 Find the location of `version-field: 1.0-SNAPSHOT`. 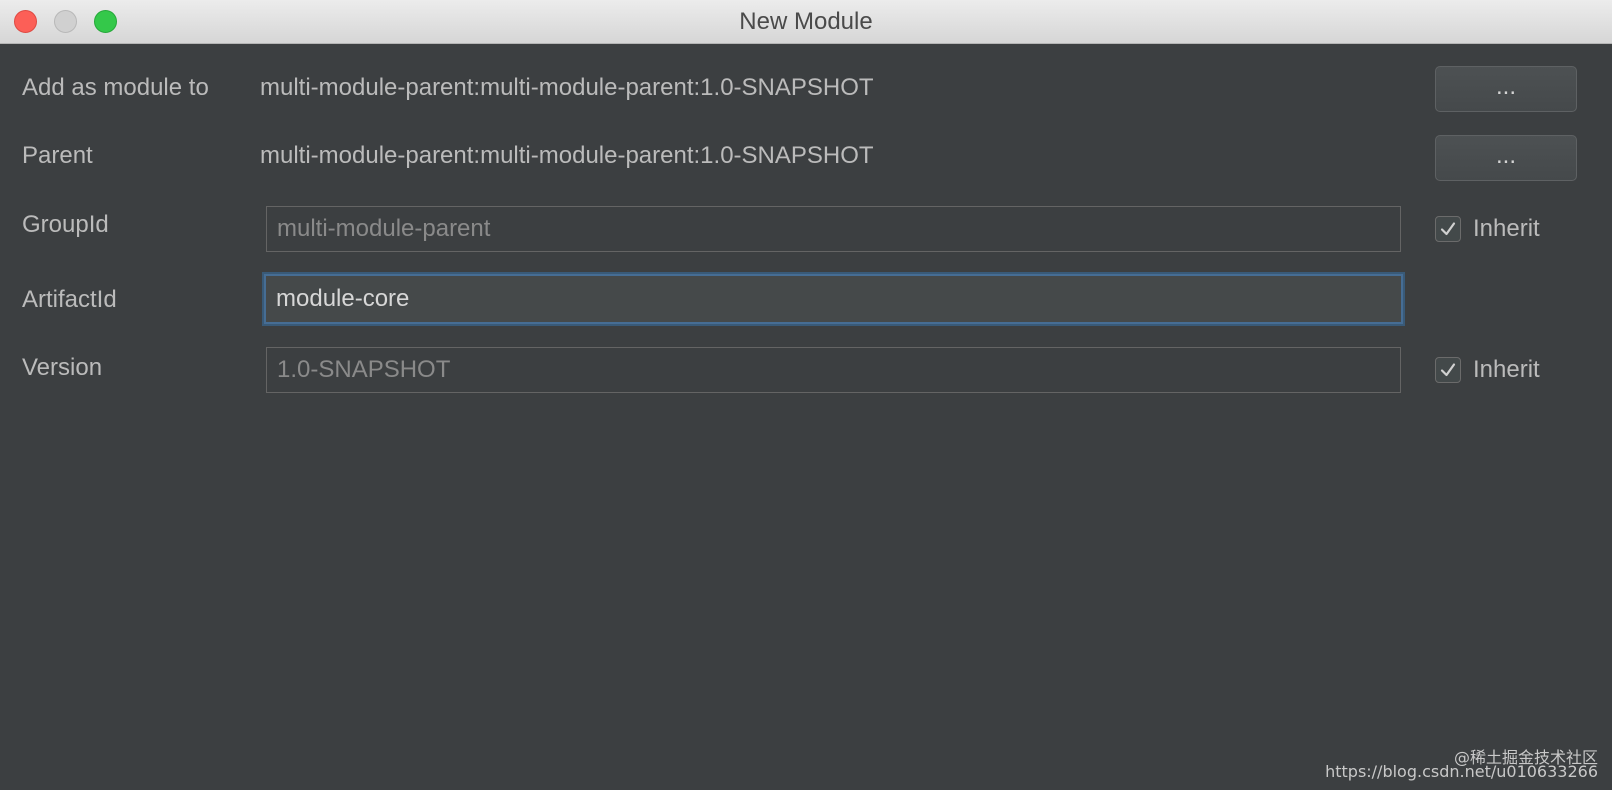

version-field: 1.0-SNAPSHOT is located at coordinates (833, 370).